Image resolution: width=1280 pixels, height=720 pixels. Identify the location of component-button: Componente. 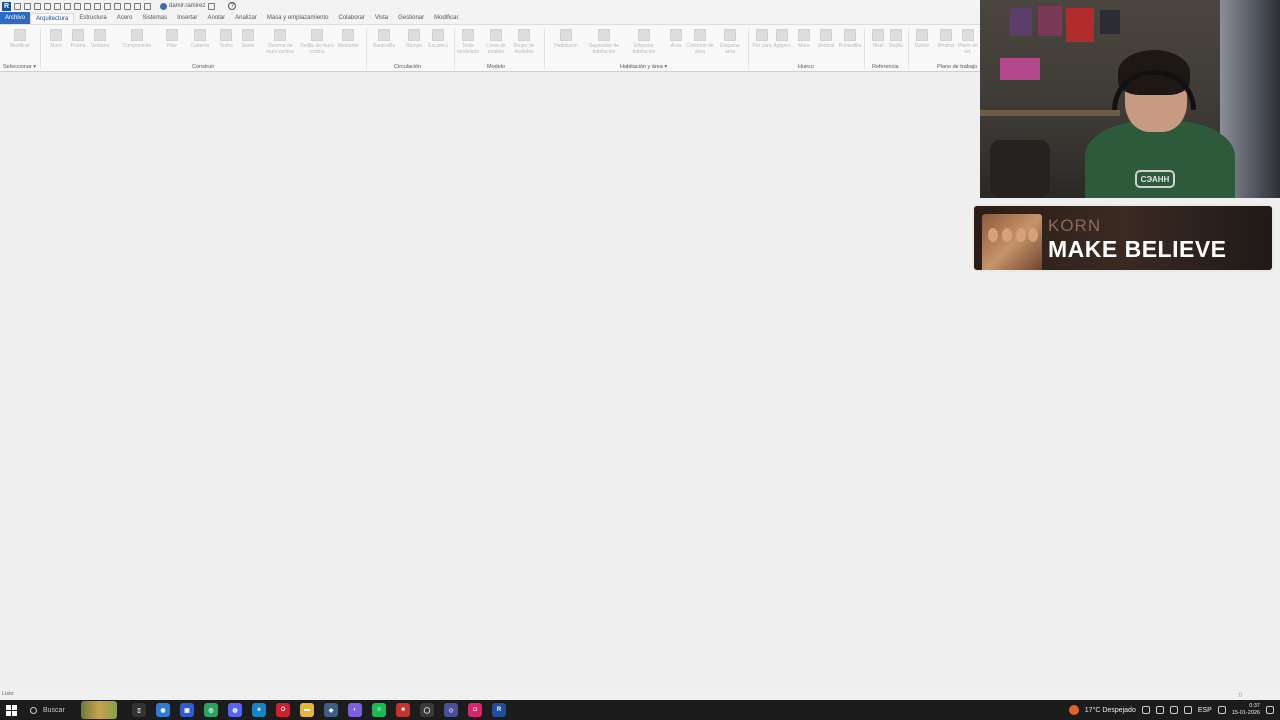
(137, 39).